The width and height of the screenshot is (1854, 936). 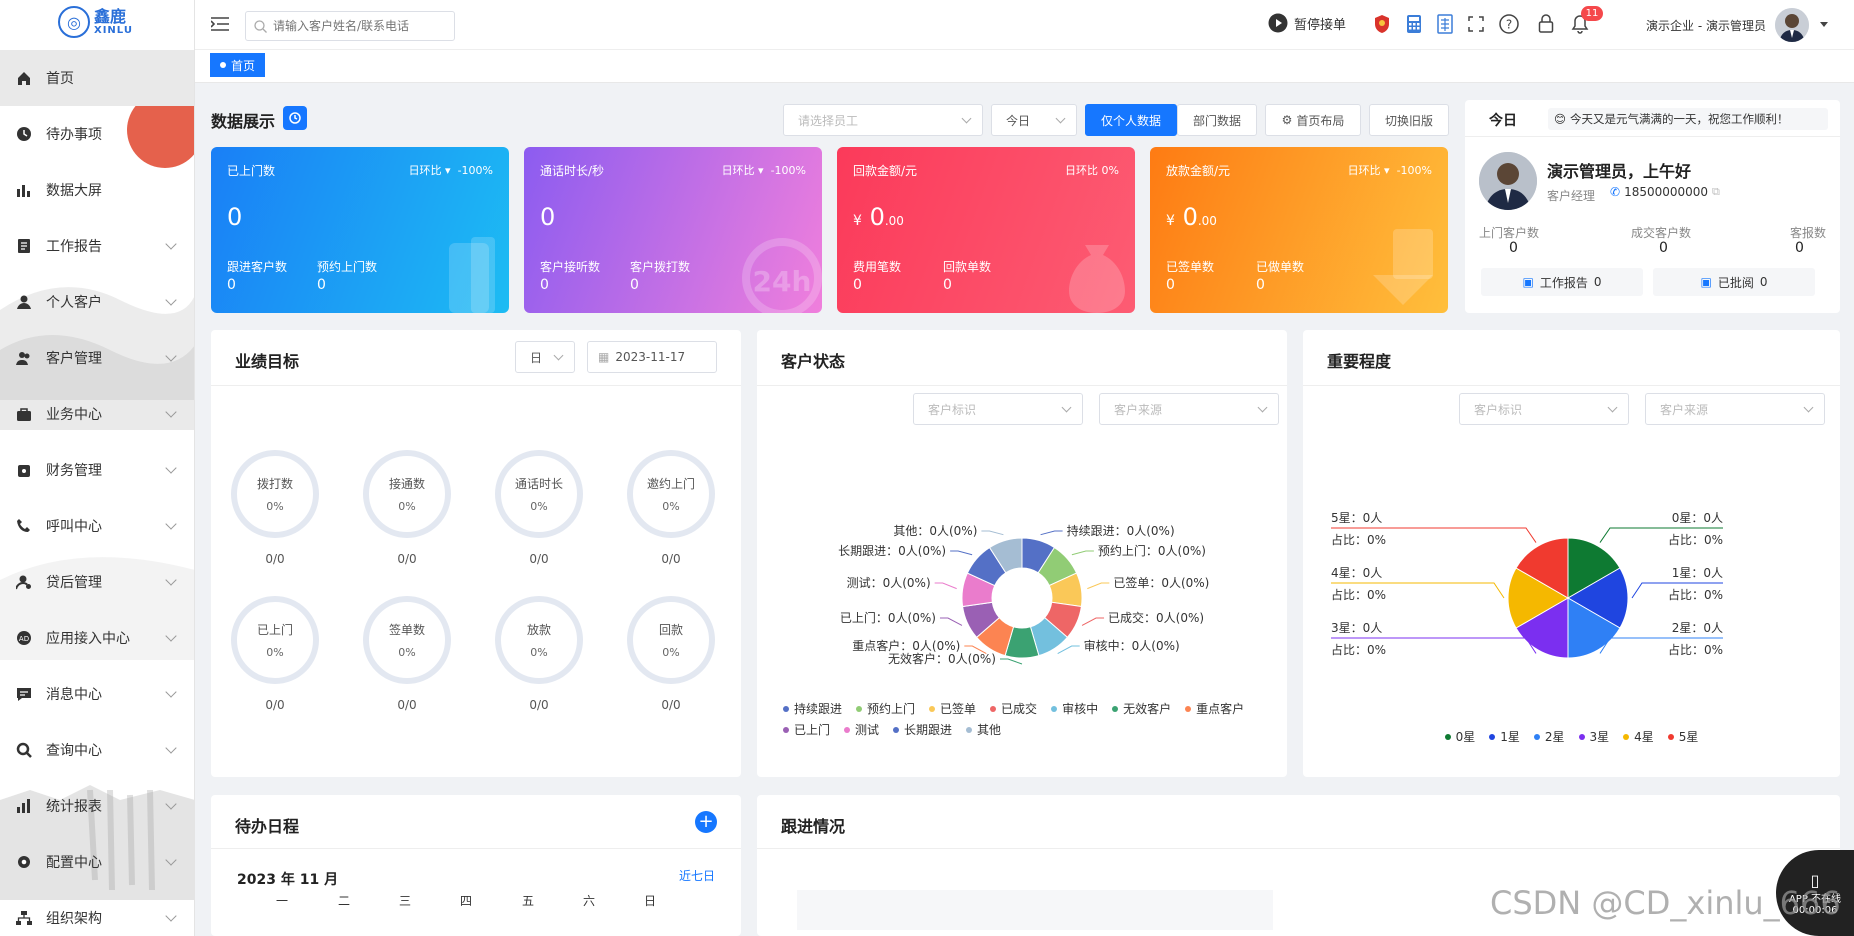 I want to click on greeting-banner: 😊 今天又是元气满满的一天，祝您工作顺利！, so click(x=1688, y=119).